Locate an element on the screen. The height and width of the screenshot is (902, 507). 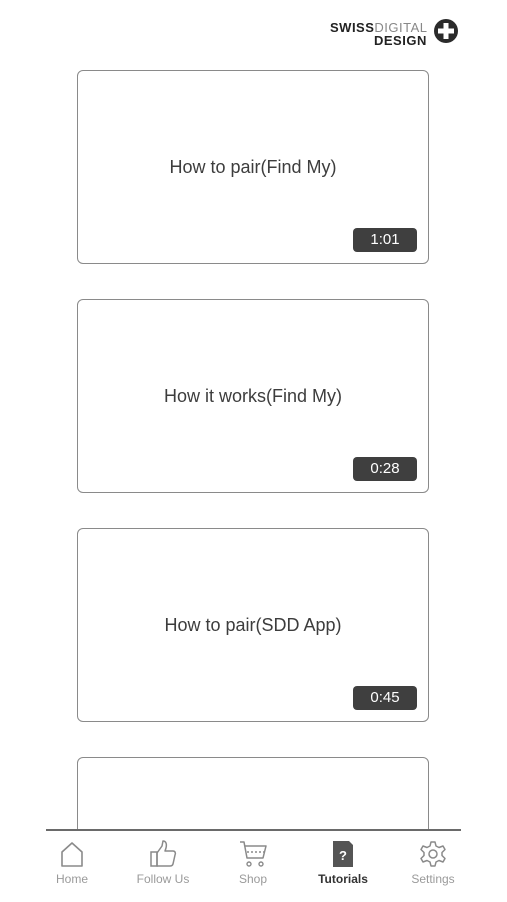
tab-home: Home is located at coordinates (72, 862).